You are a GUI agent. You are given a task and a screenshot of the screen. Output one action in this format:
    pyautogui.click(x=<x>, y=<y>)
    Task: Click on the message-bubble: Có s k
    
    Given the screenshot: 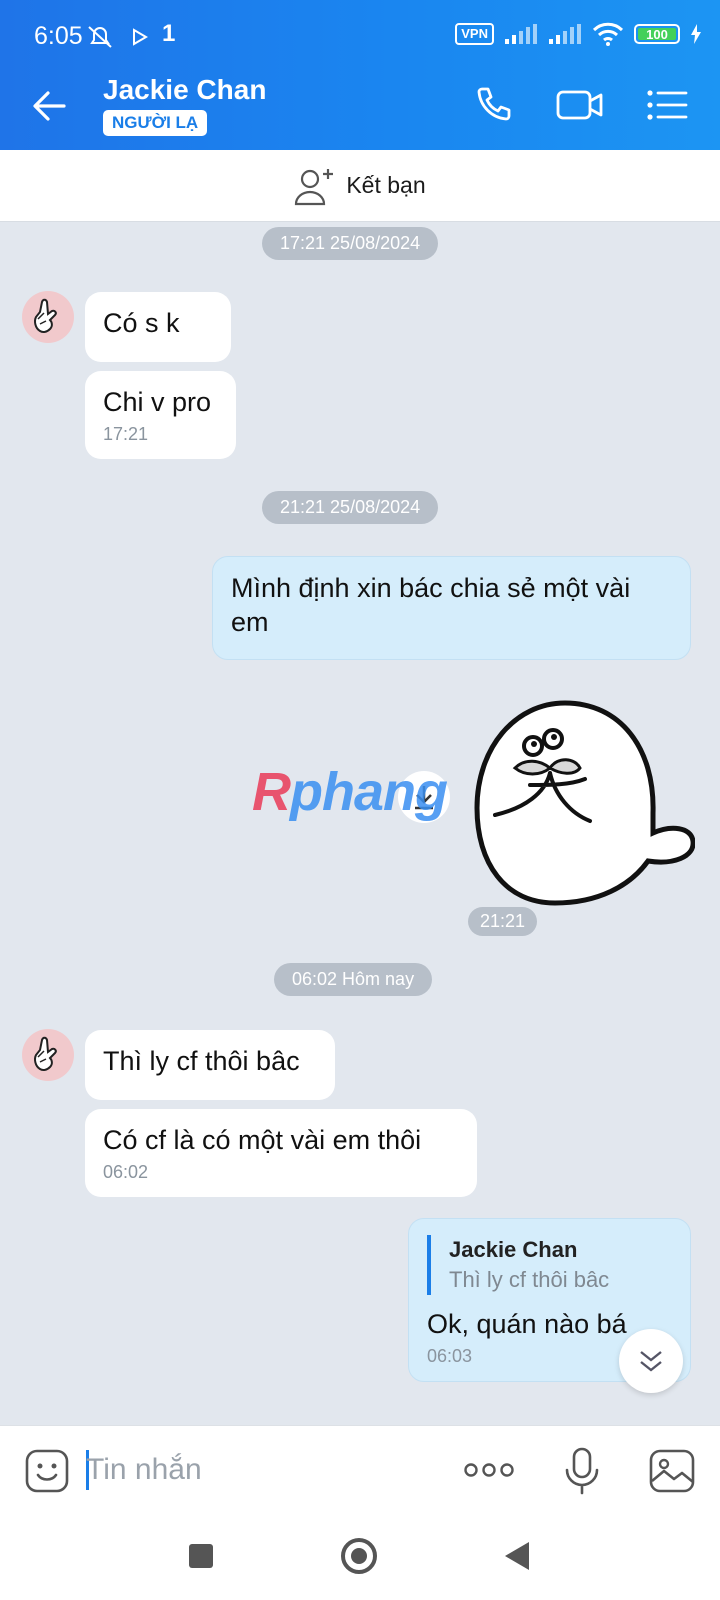 What is the action you would take?
    pyautogui.click(x=158, y=327)
    